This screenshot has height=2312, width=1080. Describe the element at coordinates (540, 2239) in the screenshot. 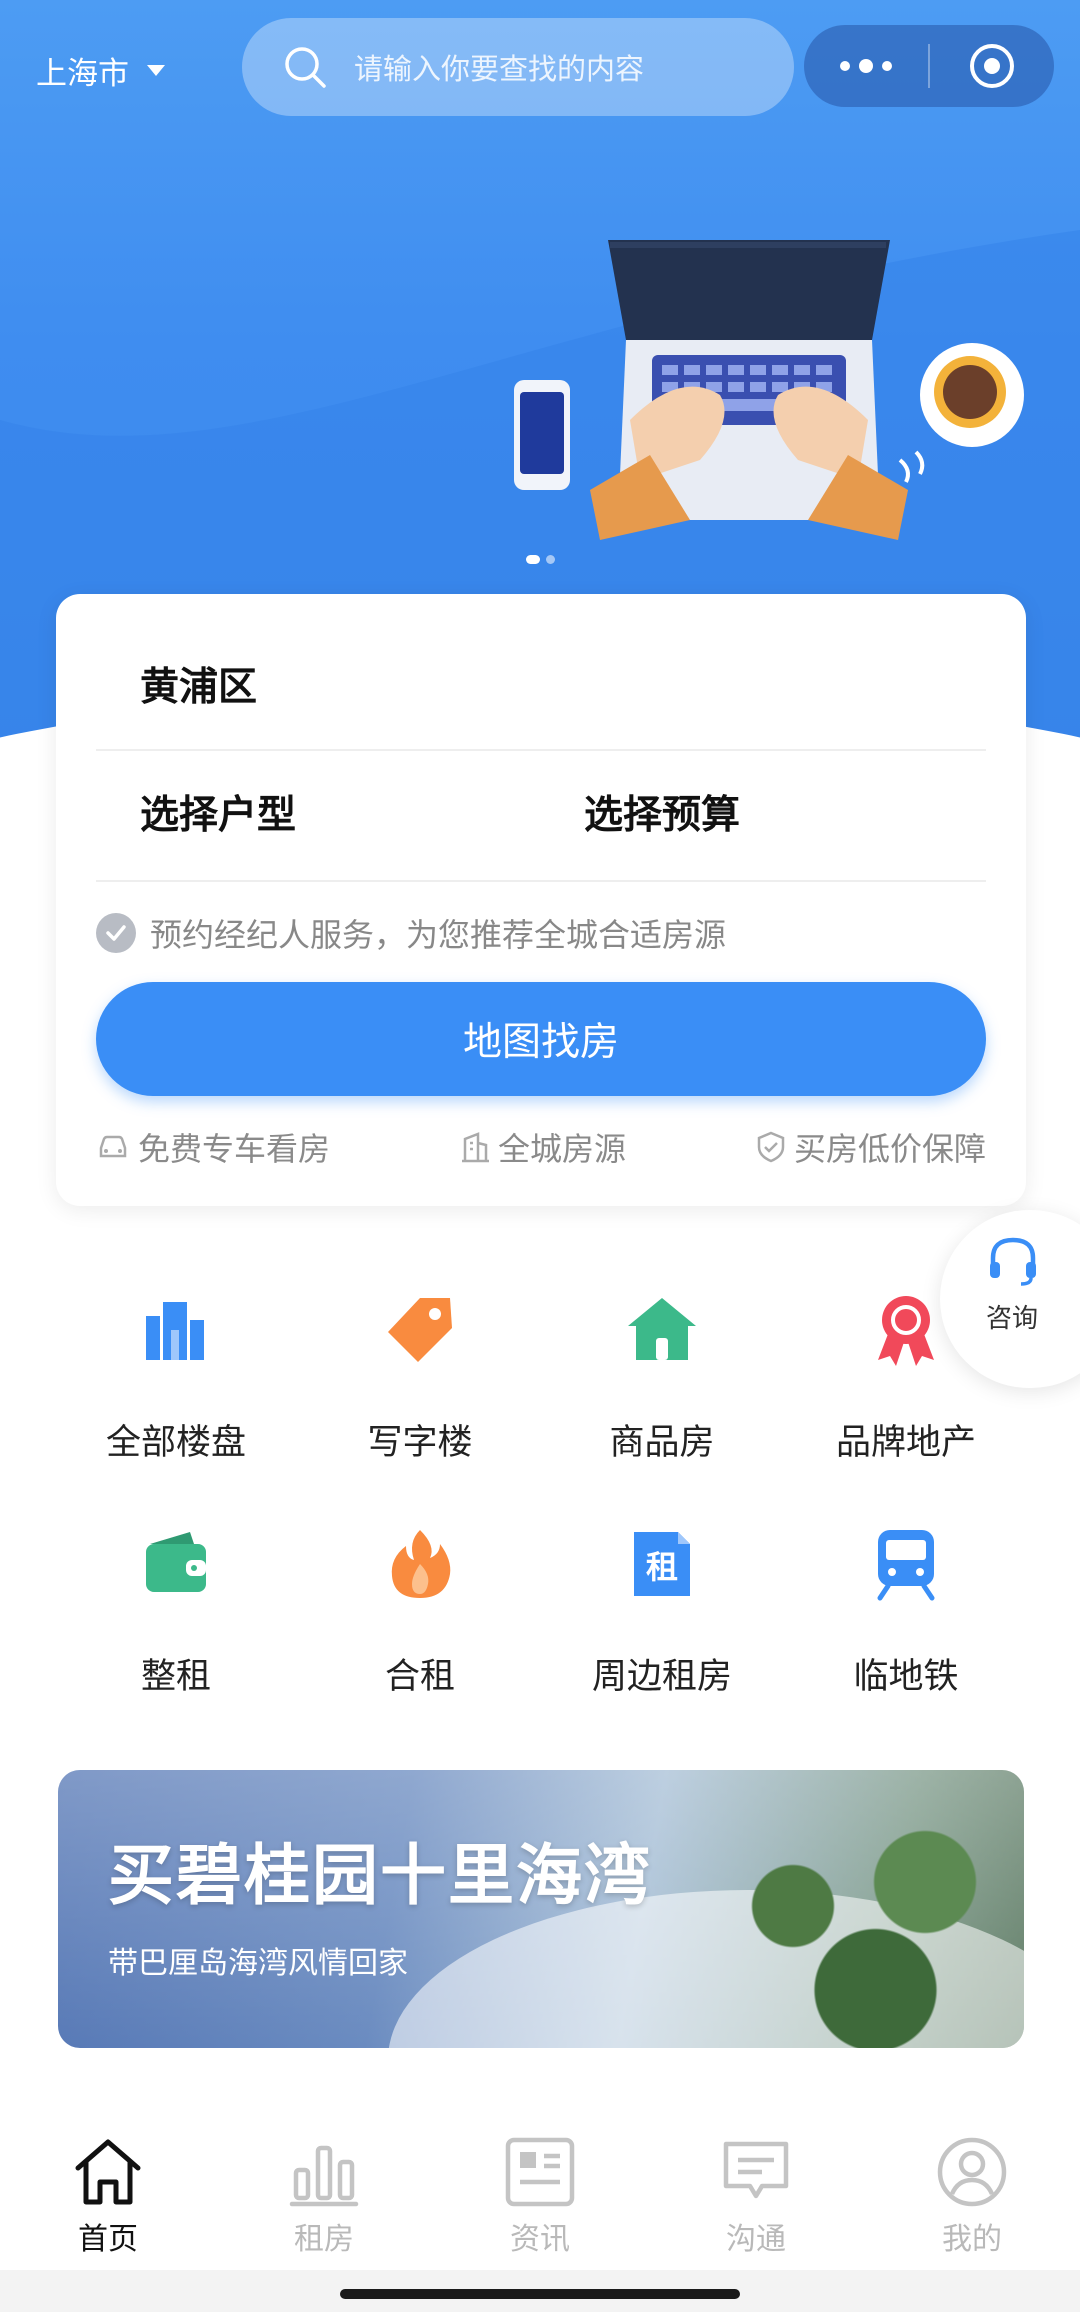

I see `tab-label: 资讯` at that location.